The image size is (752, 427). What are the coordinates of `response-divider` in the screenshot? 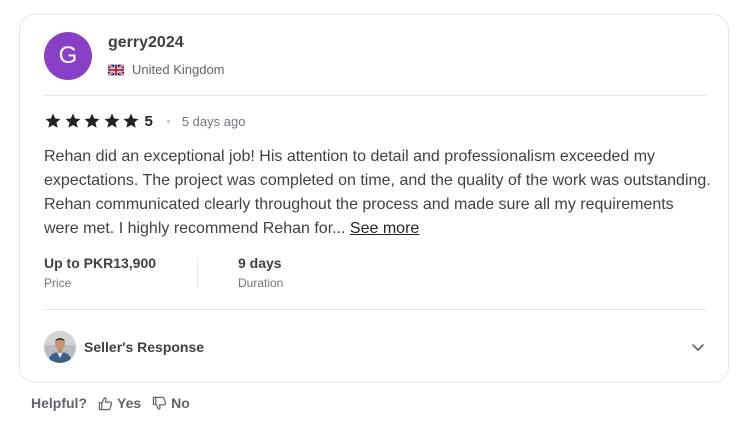 It's located at (375, 309).